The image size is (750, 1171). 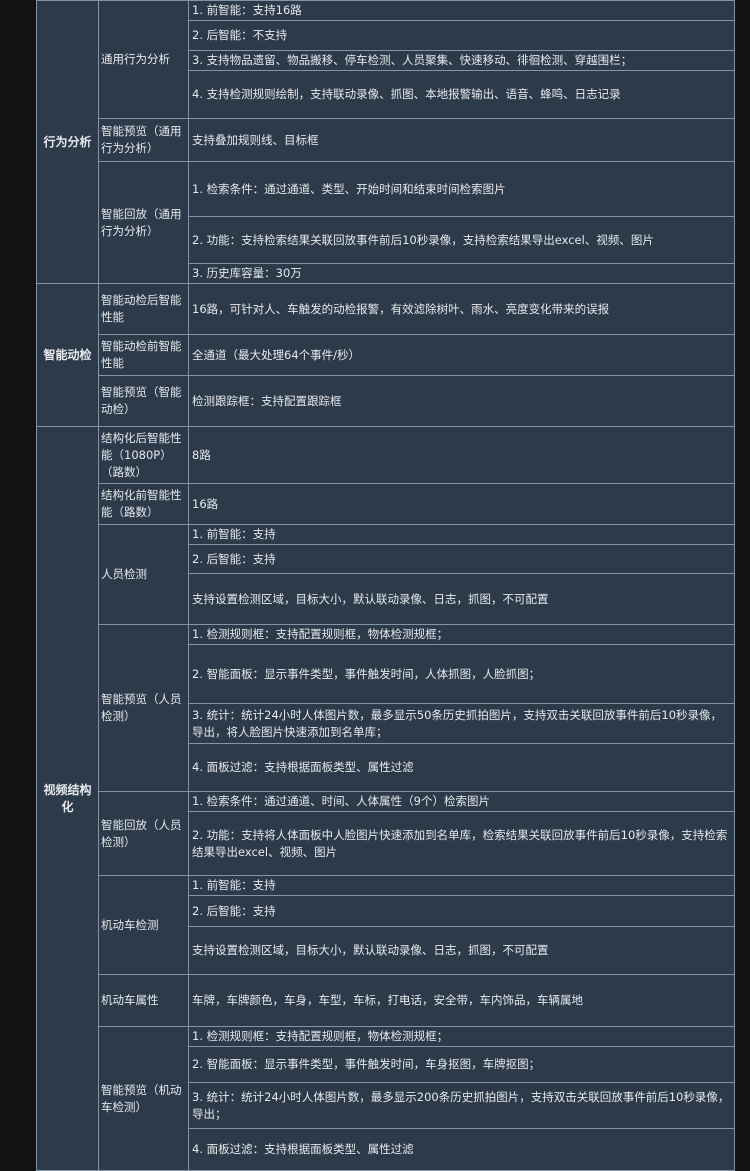 I want to click on subcategory-cell: 智能动检后智能性能, so click(x=143, y=309).